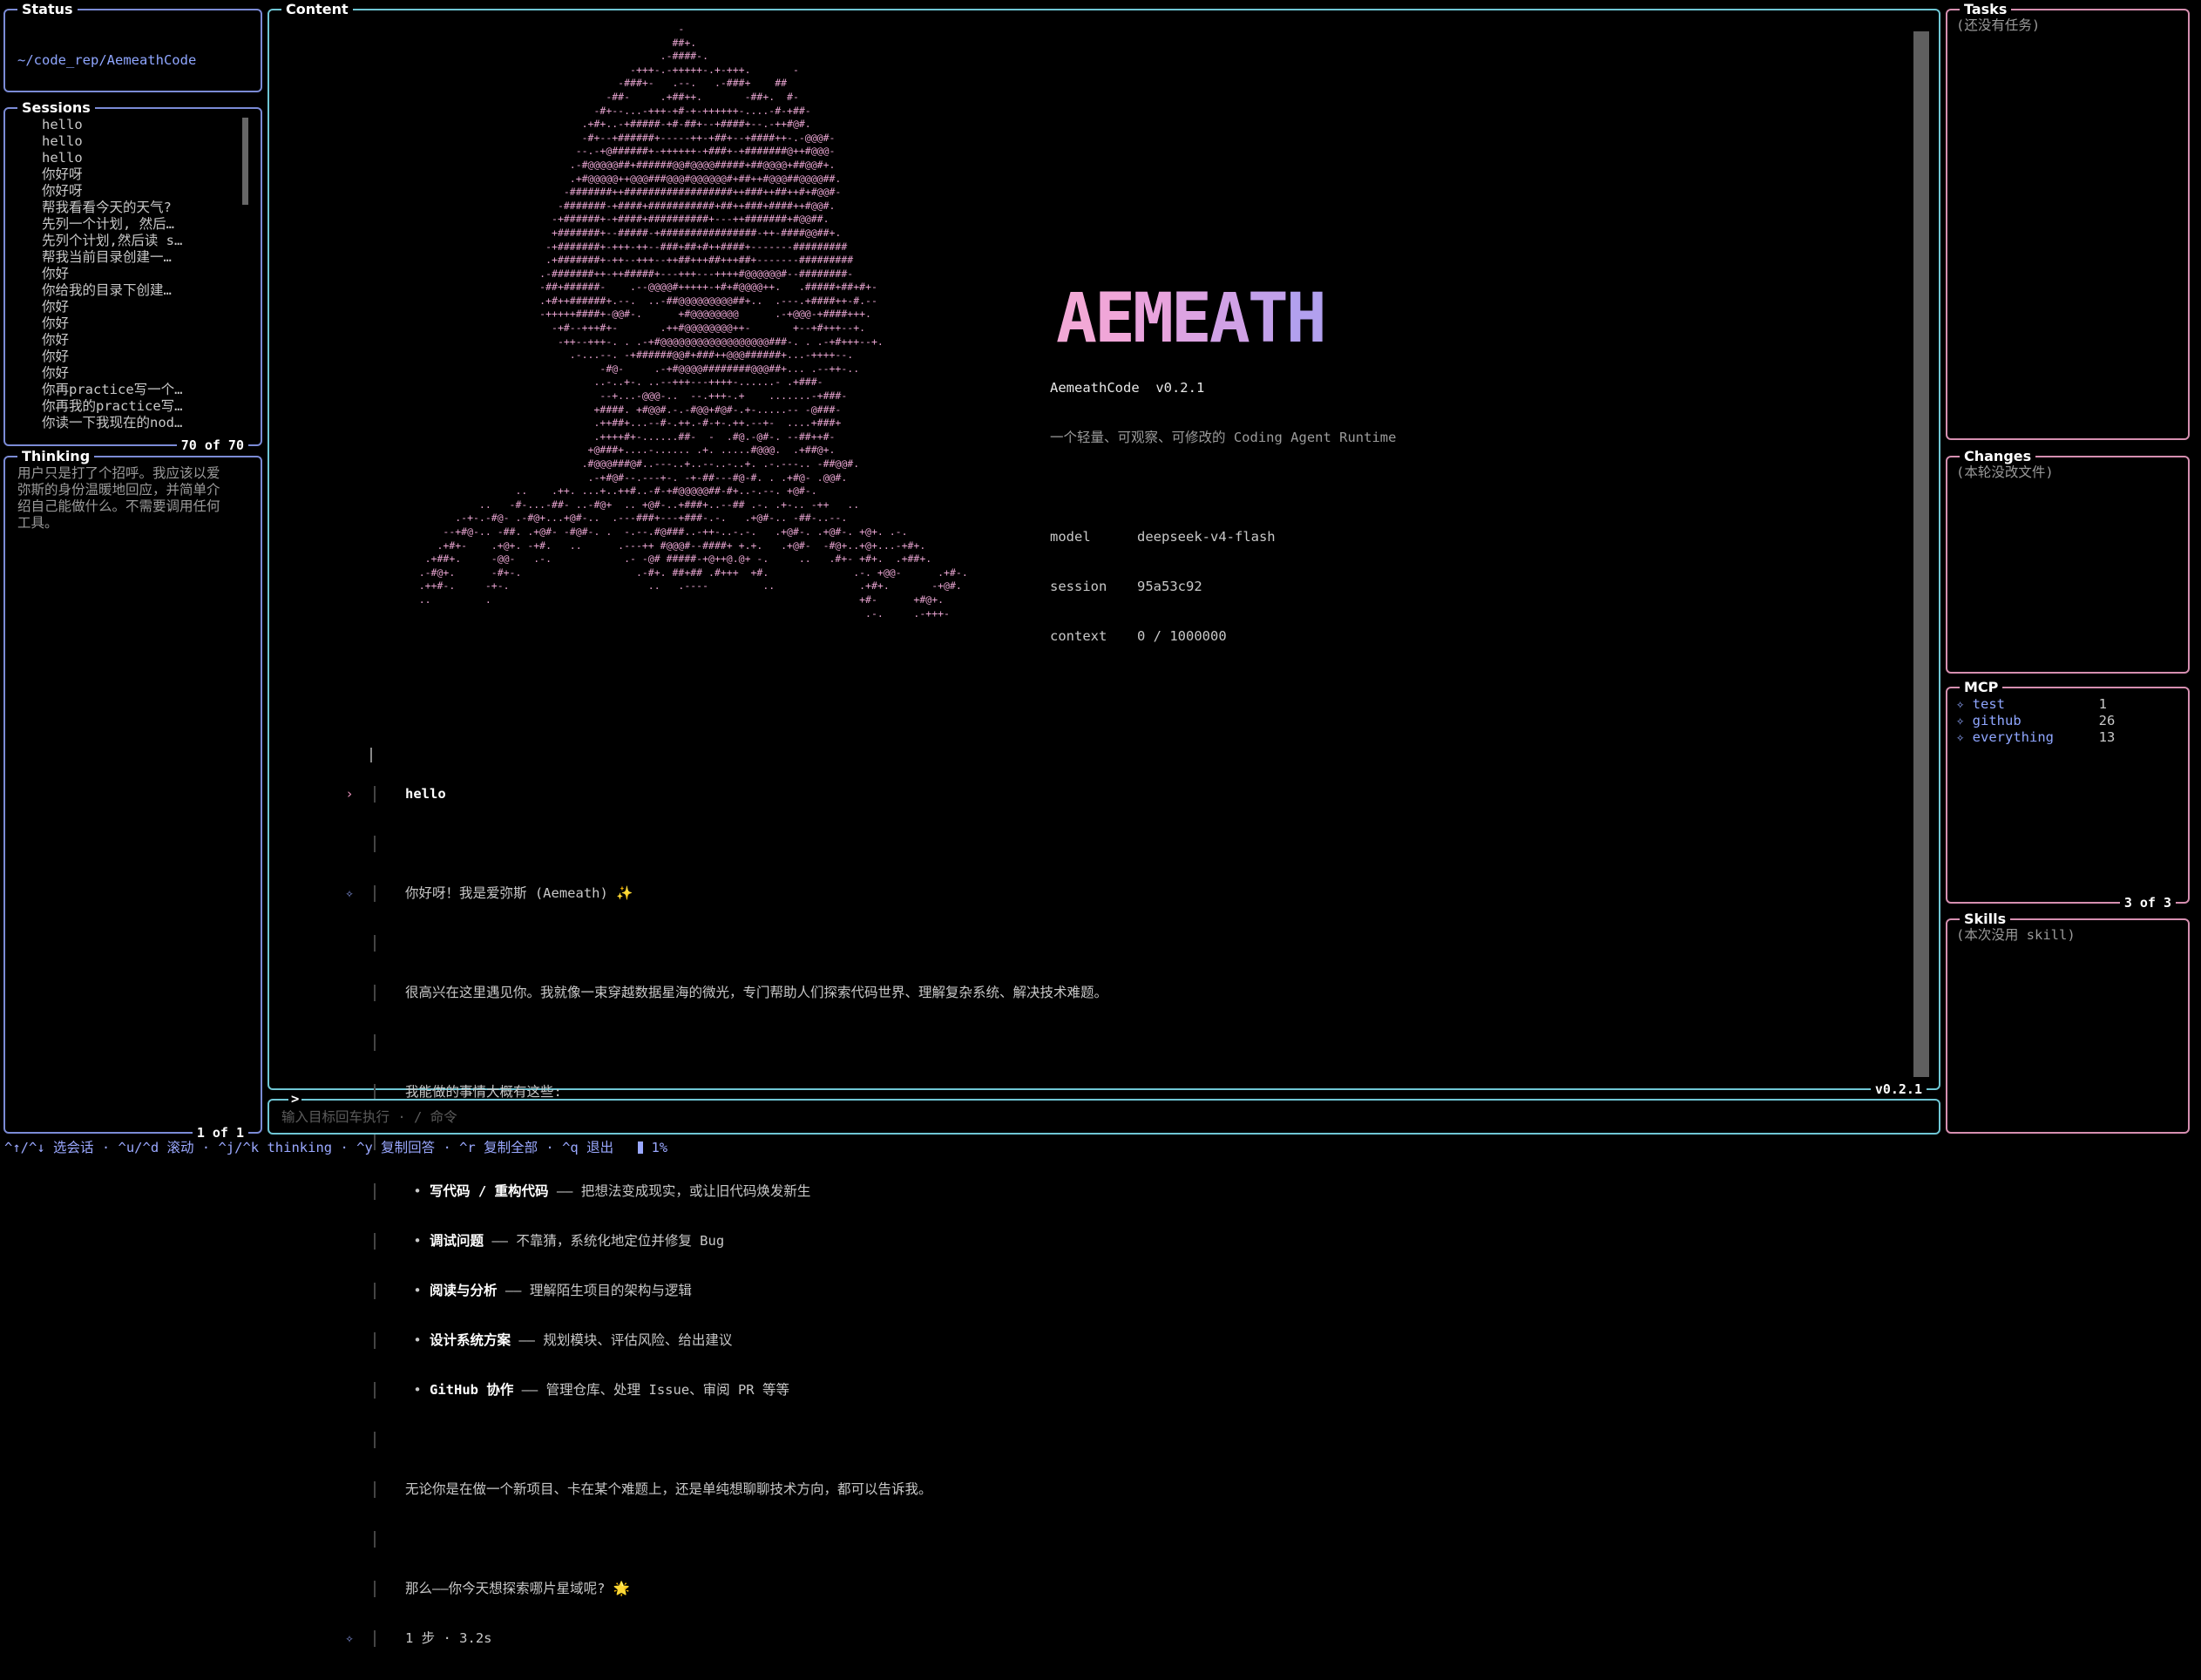 This screenshot has height=1680, width=2201. I want to click on skills-panel: Skills (本次没用 skill), so click(2068, 1022).